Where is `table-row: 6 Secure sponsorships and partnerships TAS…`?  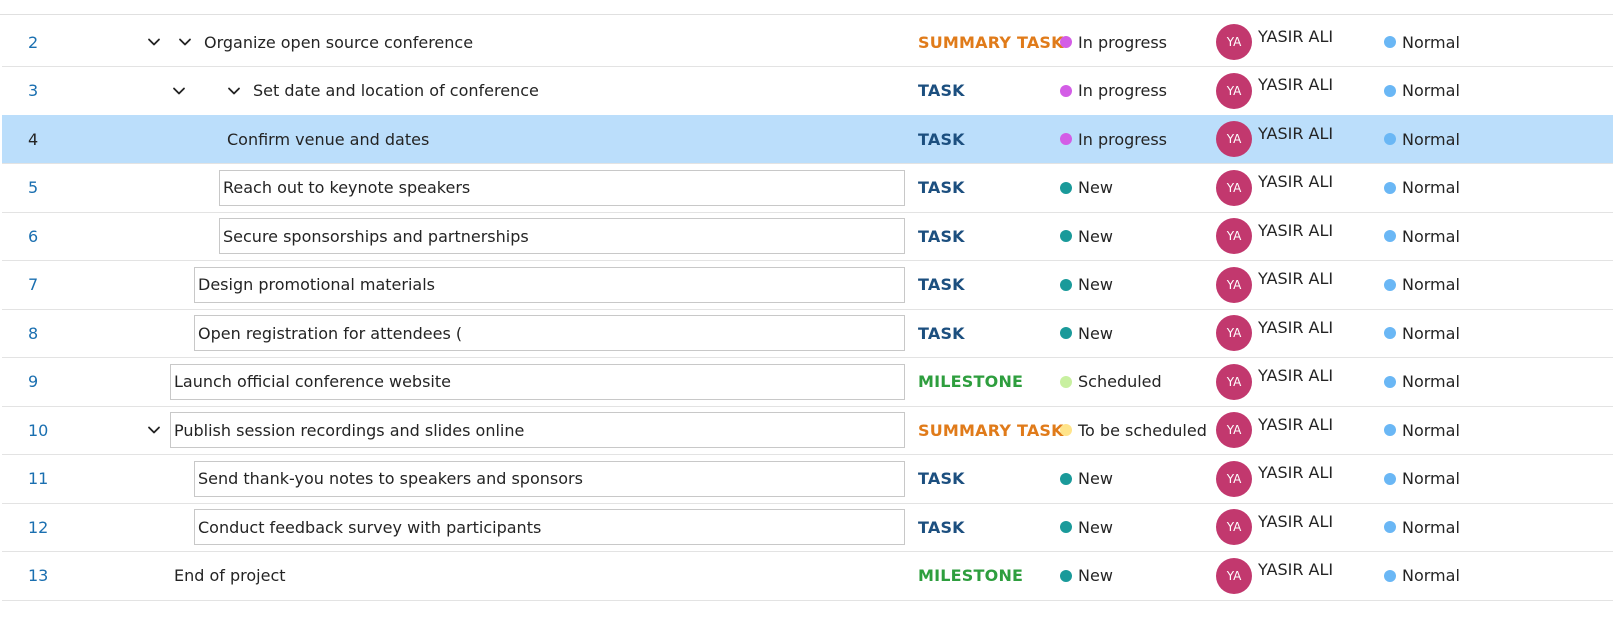
table-row: 6 Secure sponsorships and partnerships TAS… is located at coordinates (807, 236).